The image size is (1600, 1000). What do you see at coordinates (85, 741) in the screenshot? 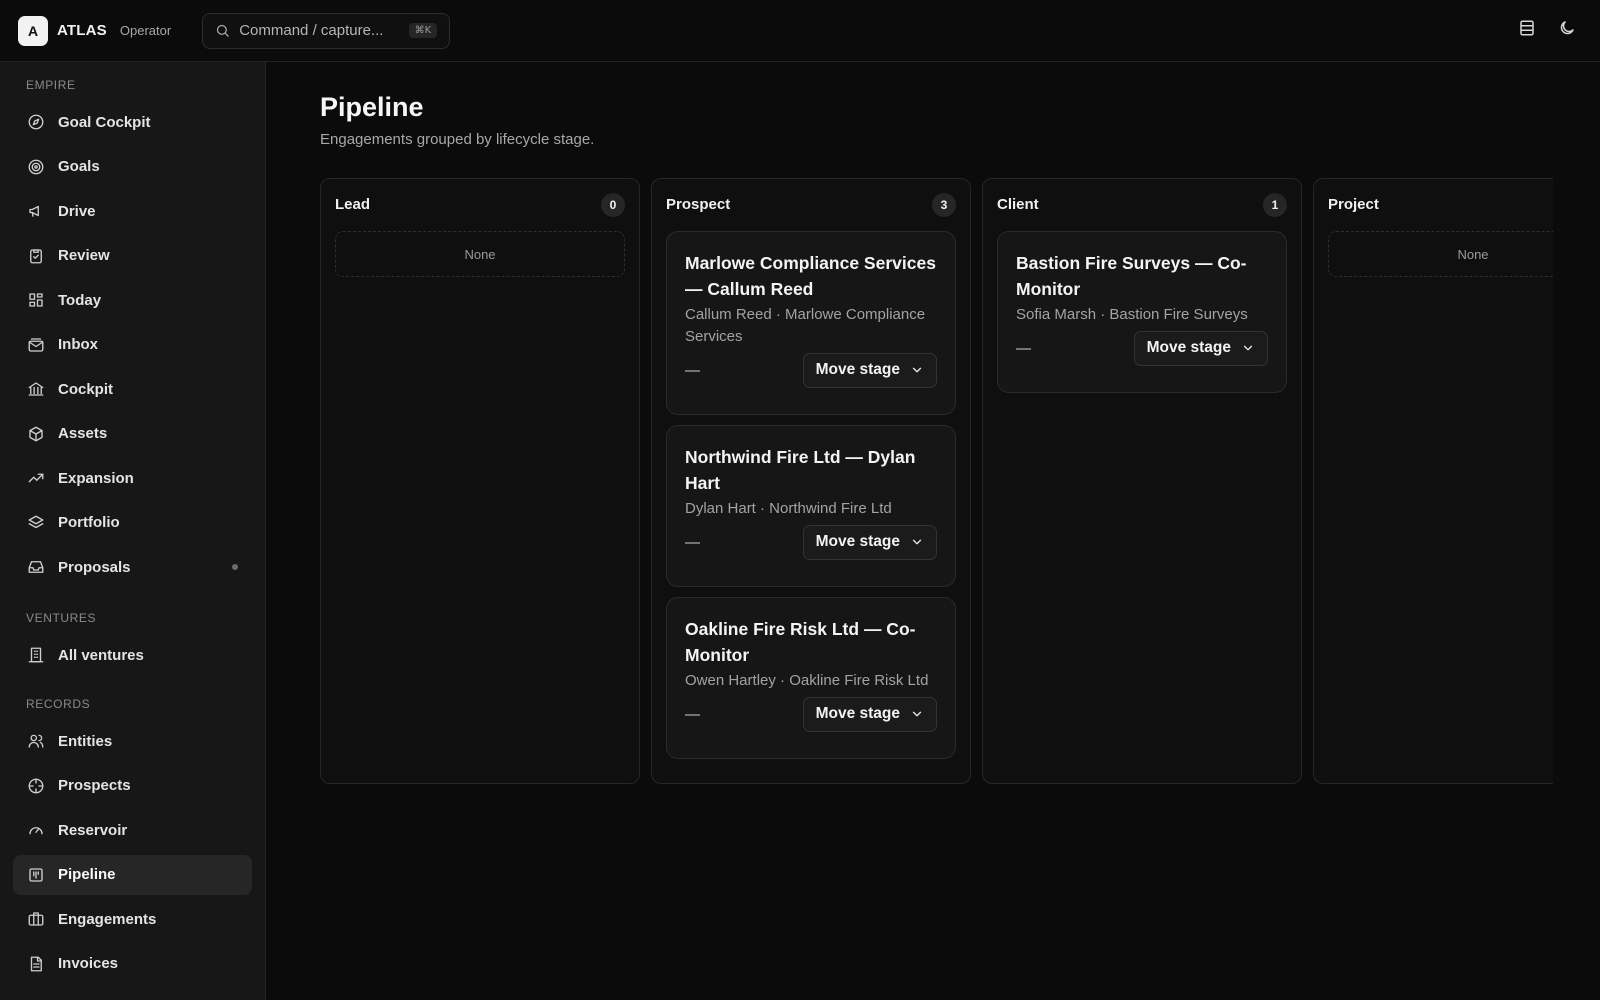
I see `sidebar-item-label: Entities` at bounding box center [85, 741].